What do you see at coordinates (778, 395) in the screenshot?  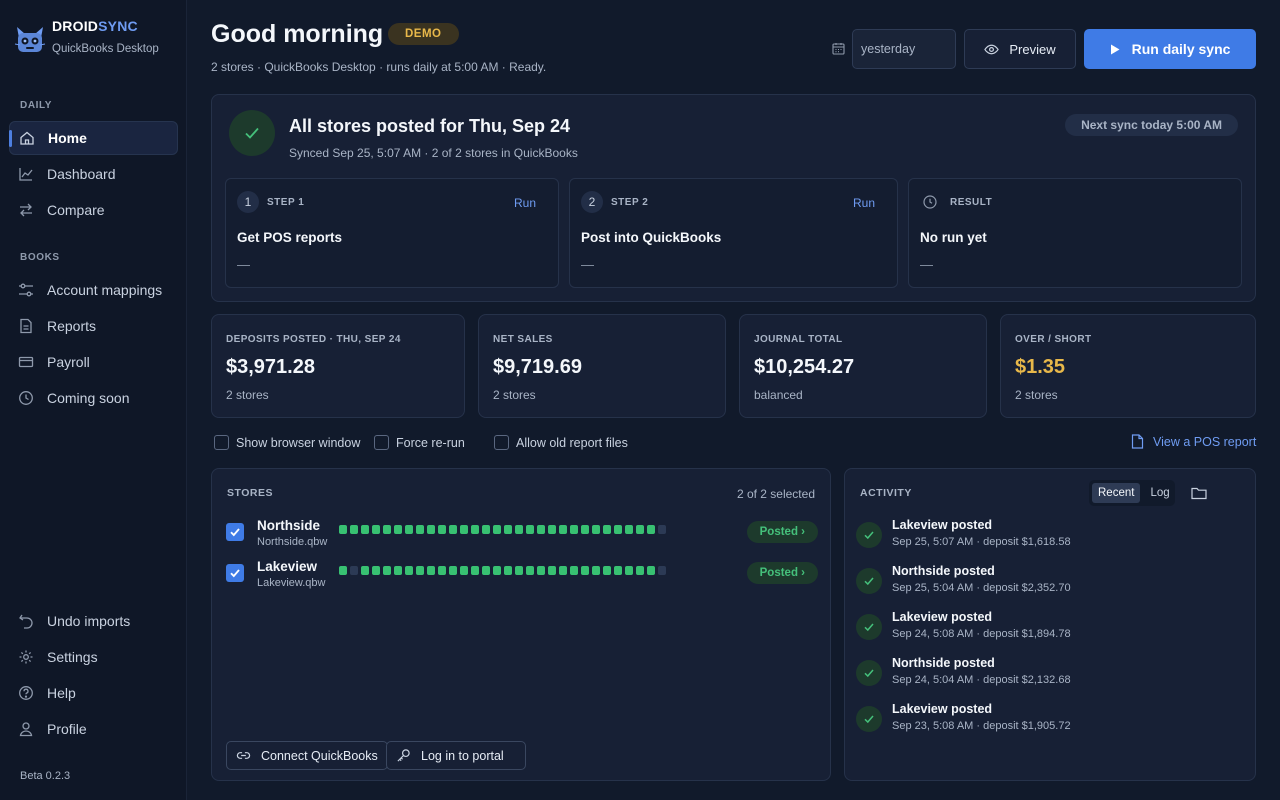 I see `metric-sub: balanced` at bounding box center [778, 395].